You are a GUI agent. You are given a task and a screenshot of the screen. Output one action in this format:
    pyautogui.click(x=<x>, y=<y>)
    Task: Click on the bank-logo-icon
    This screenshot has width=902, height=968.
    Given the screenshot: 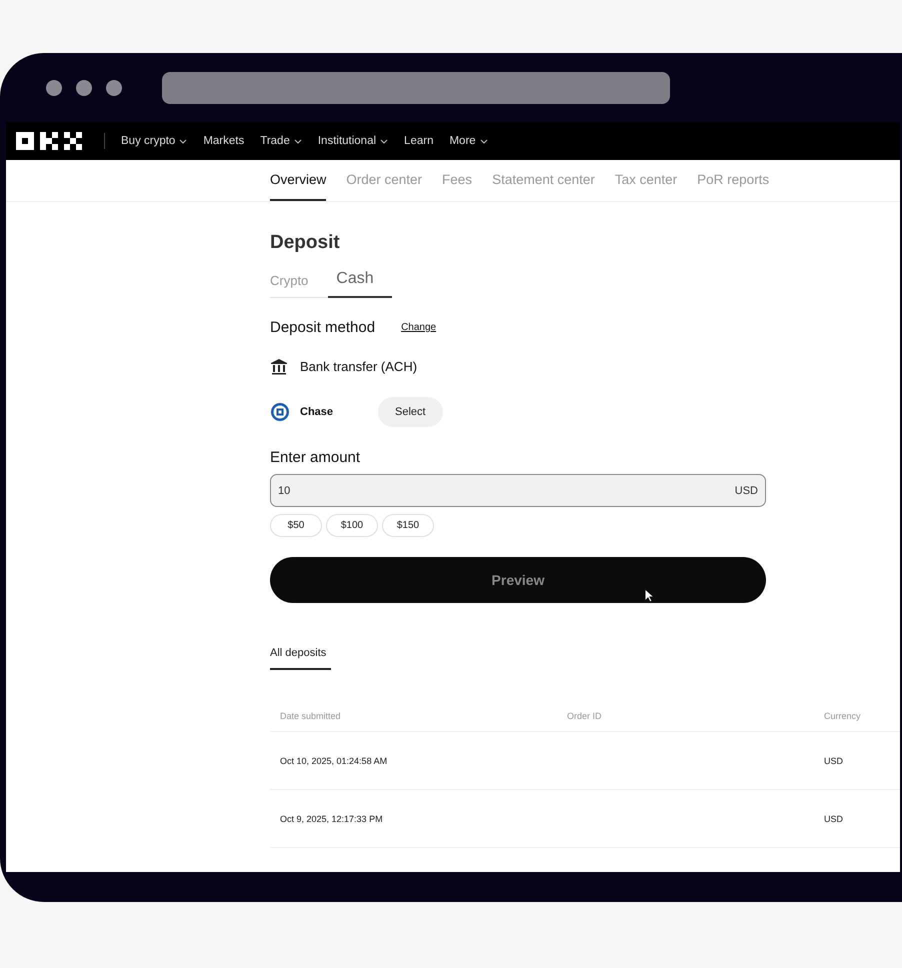 What is the action you would take?
    pyautogui.click(x=280, y=412)
    